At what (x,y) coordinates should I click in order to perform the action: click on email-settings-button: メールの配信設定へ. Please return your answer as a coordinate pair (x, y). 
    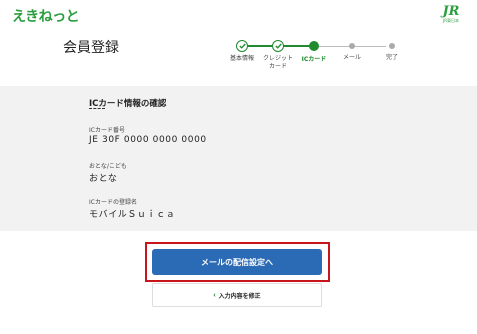
    Looking at the image, I should click on (237, 262).